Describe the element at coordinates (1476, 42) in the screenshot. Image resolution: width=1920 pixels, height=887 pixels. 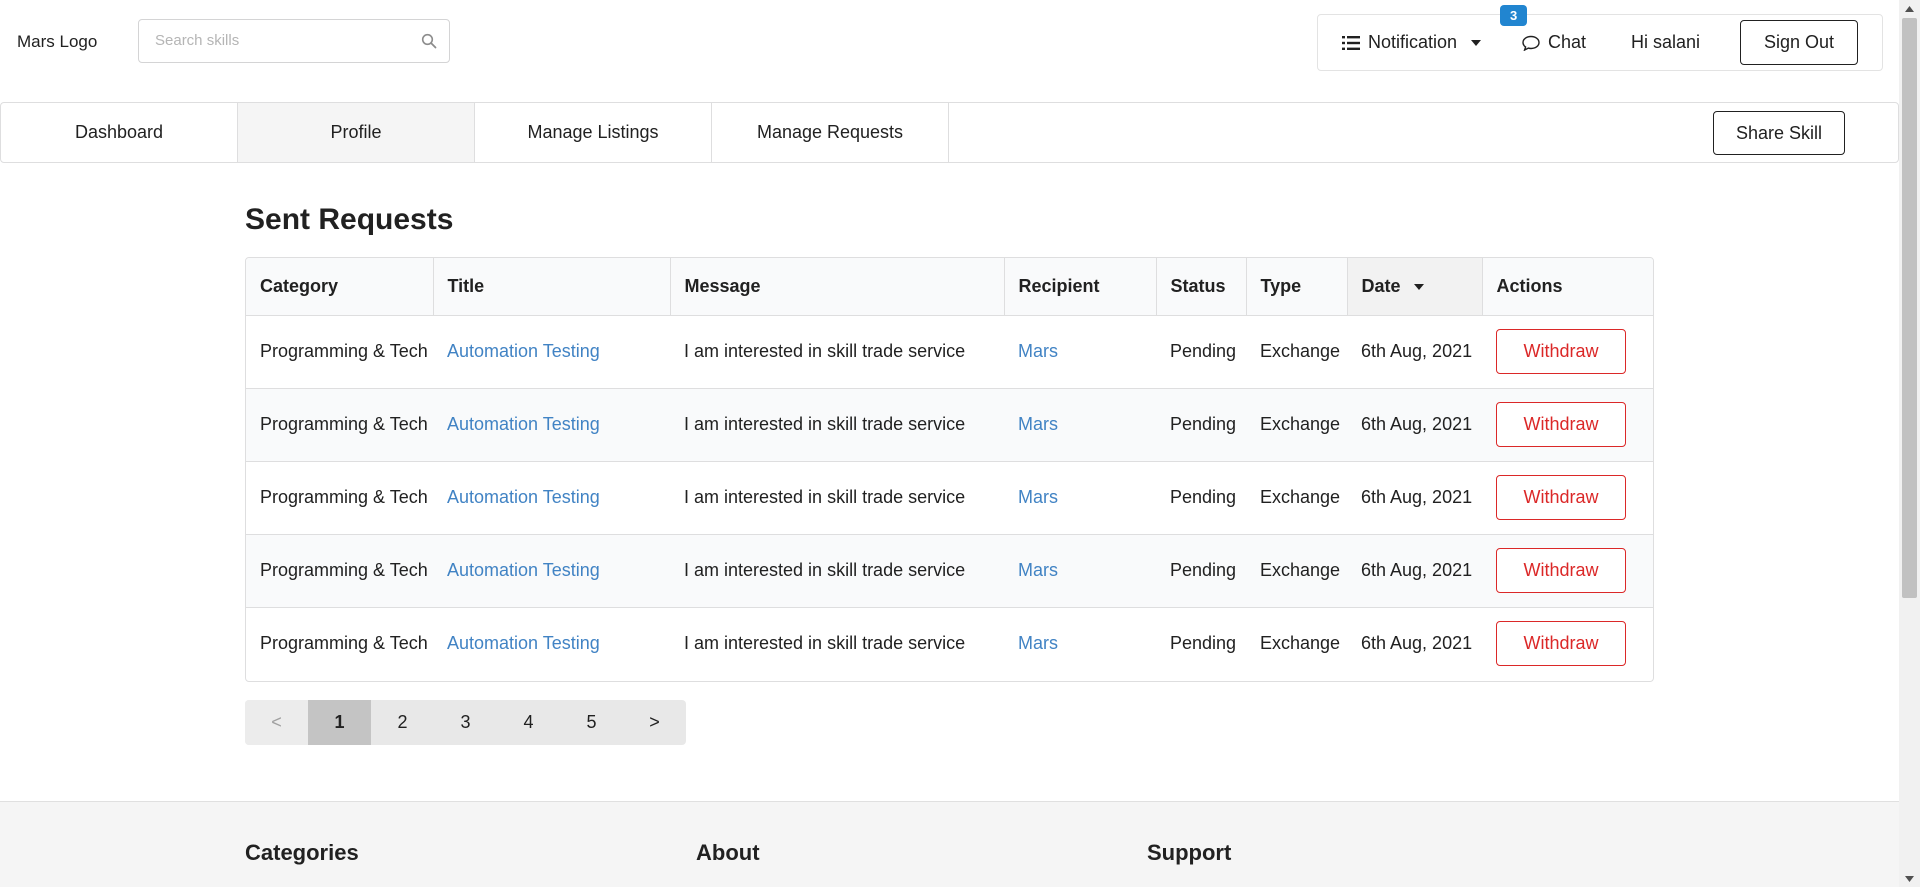
I see `caret-down-icon` at that location.